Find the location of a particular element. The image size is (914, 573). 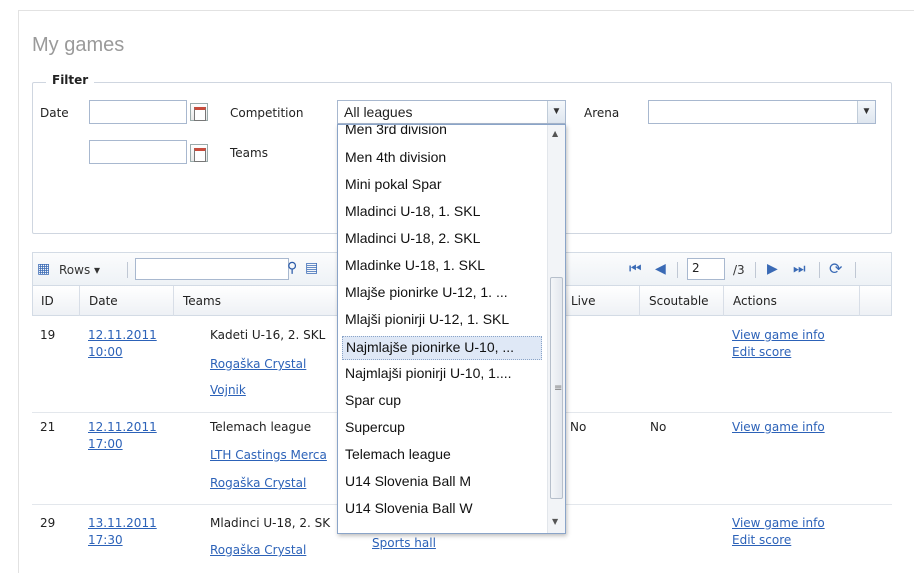

next-page-icon: ▶ is located at coordinates (772, 269).